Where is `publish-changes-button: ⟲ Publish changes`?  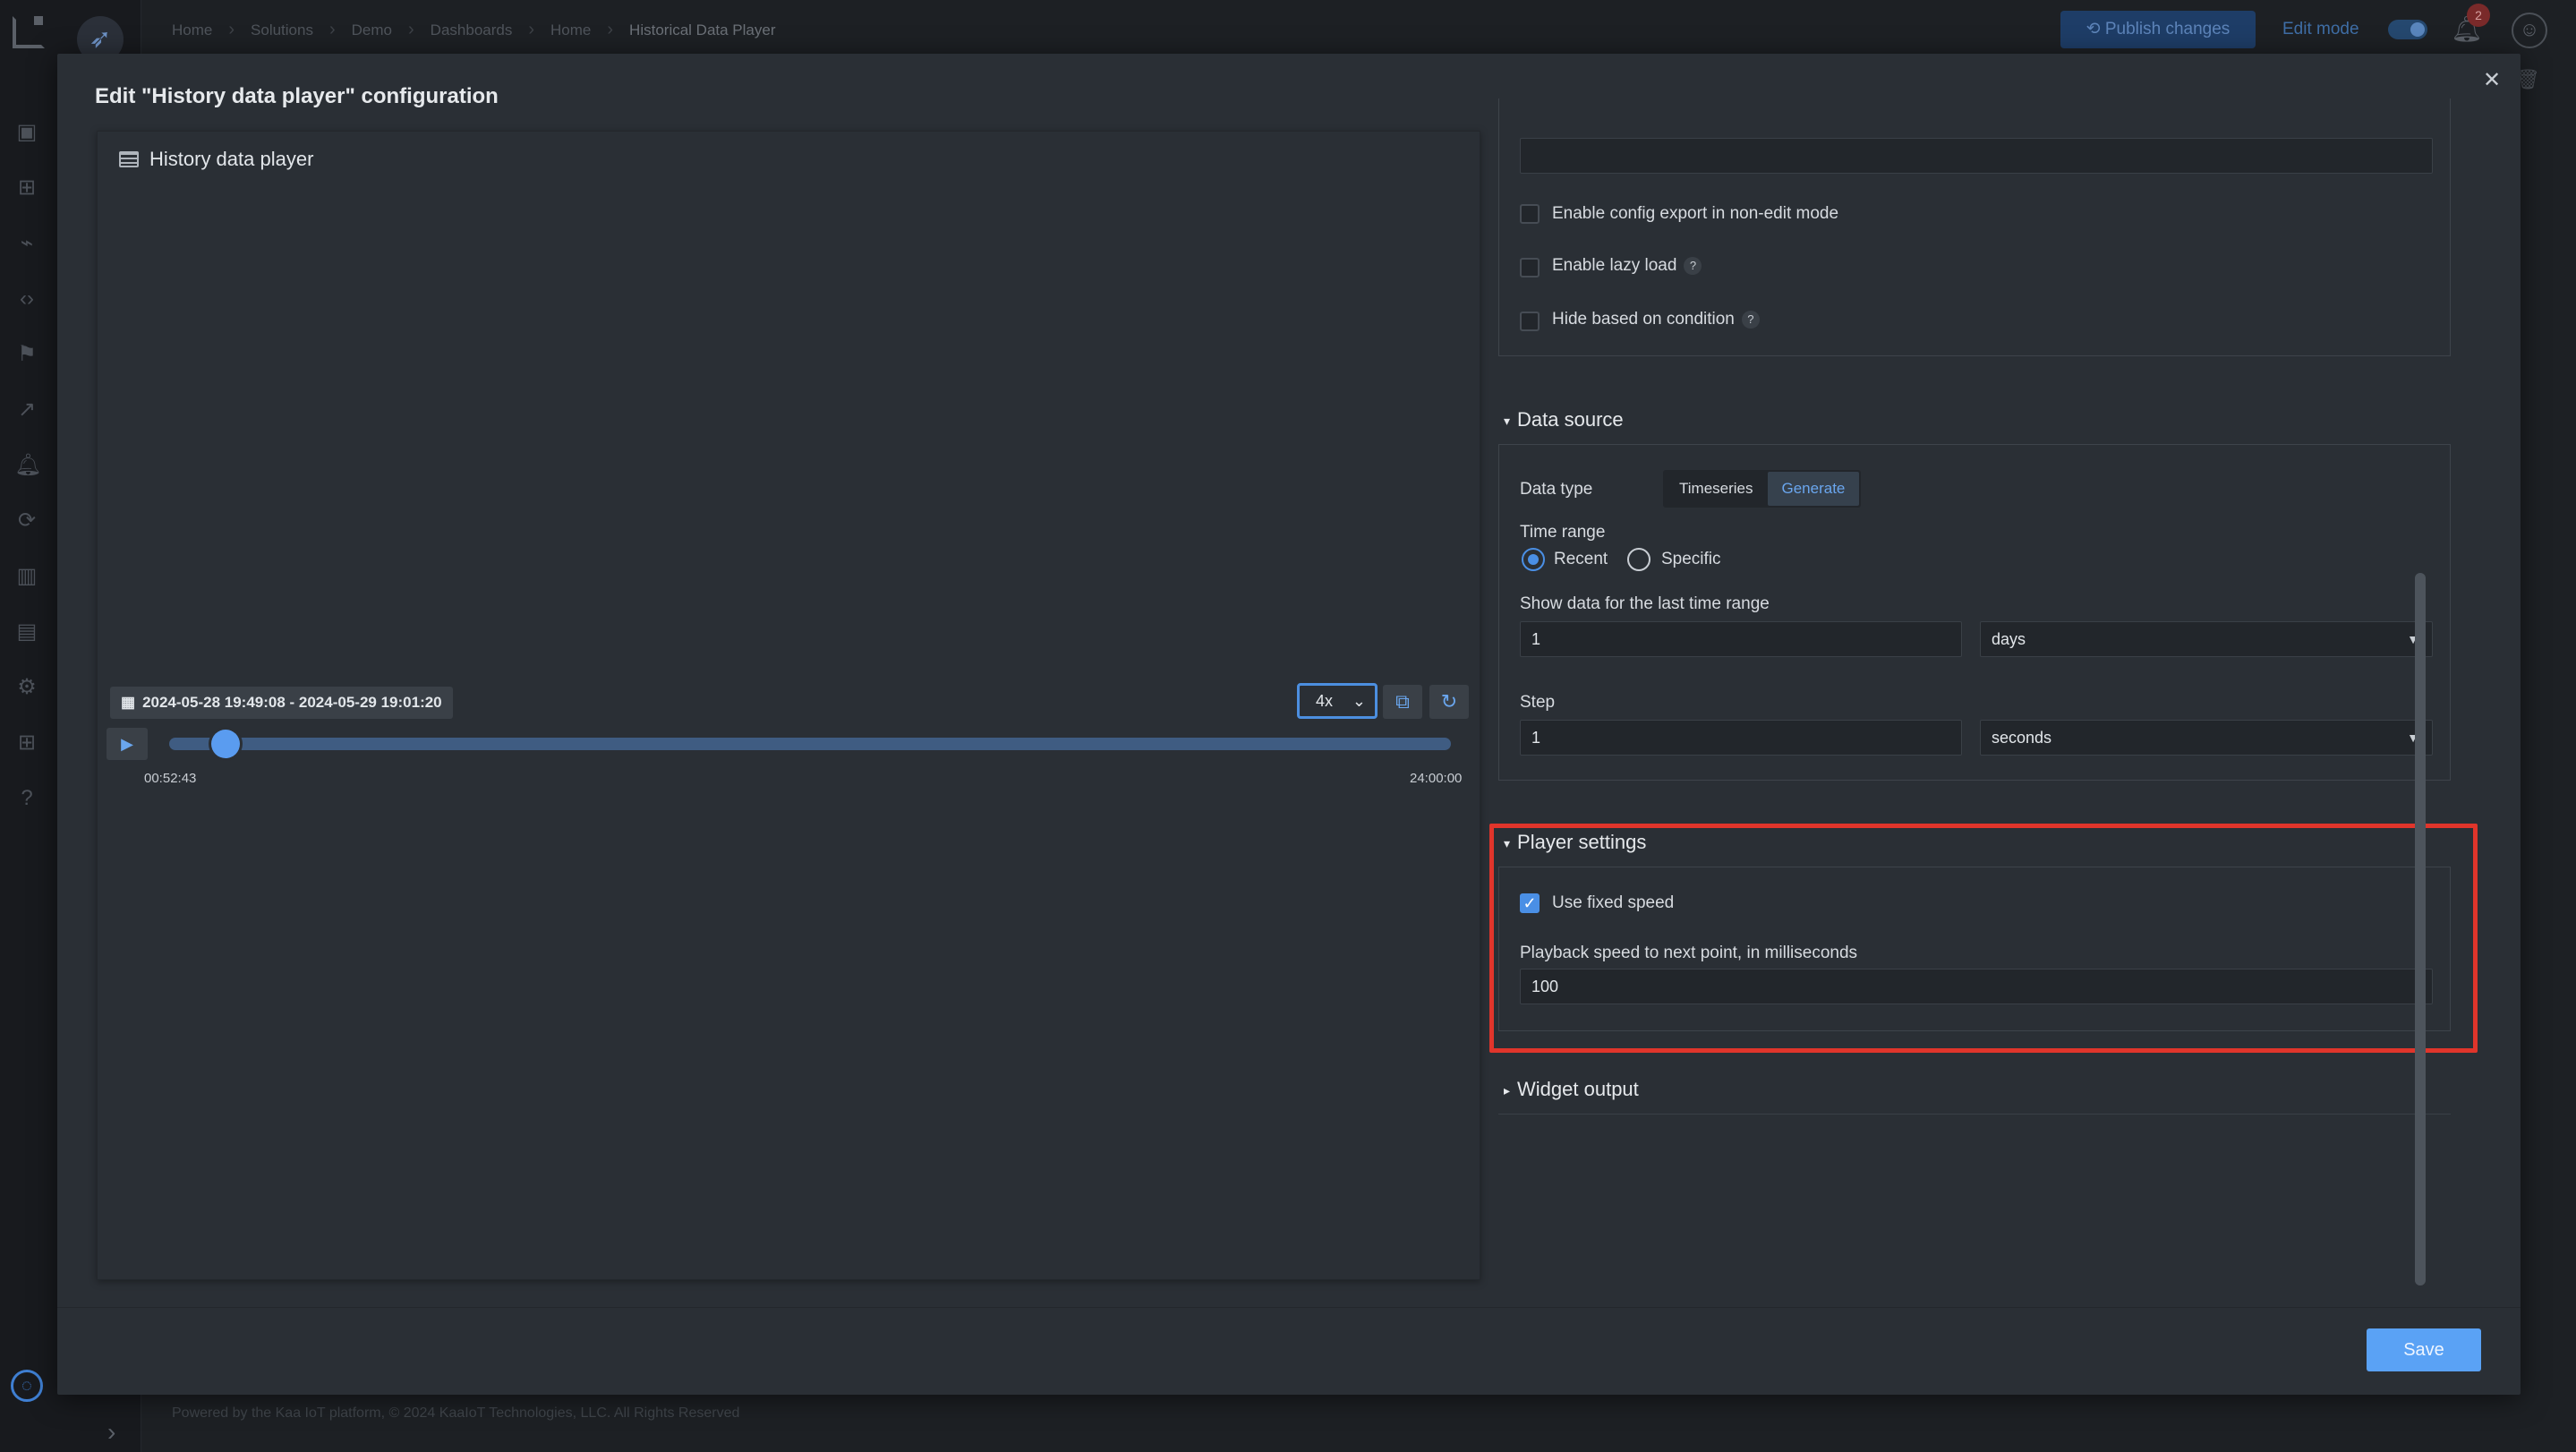
publish-changes-button: ⟲ Publish changes is located at coordinates (2158, 29).